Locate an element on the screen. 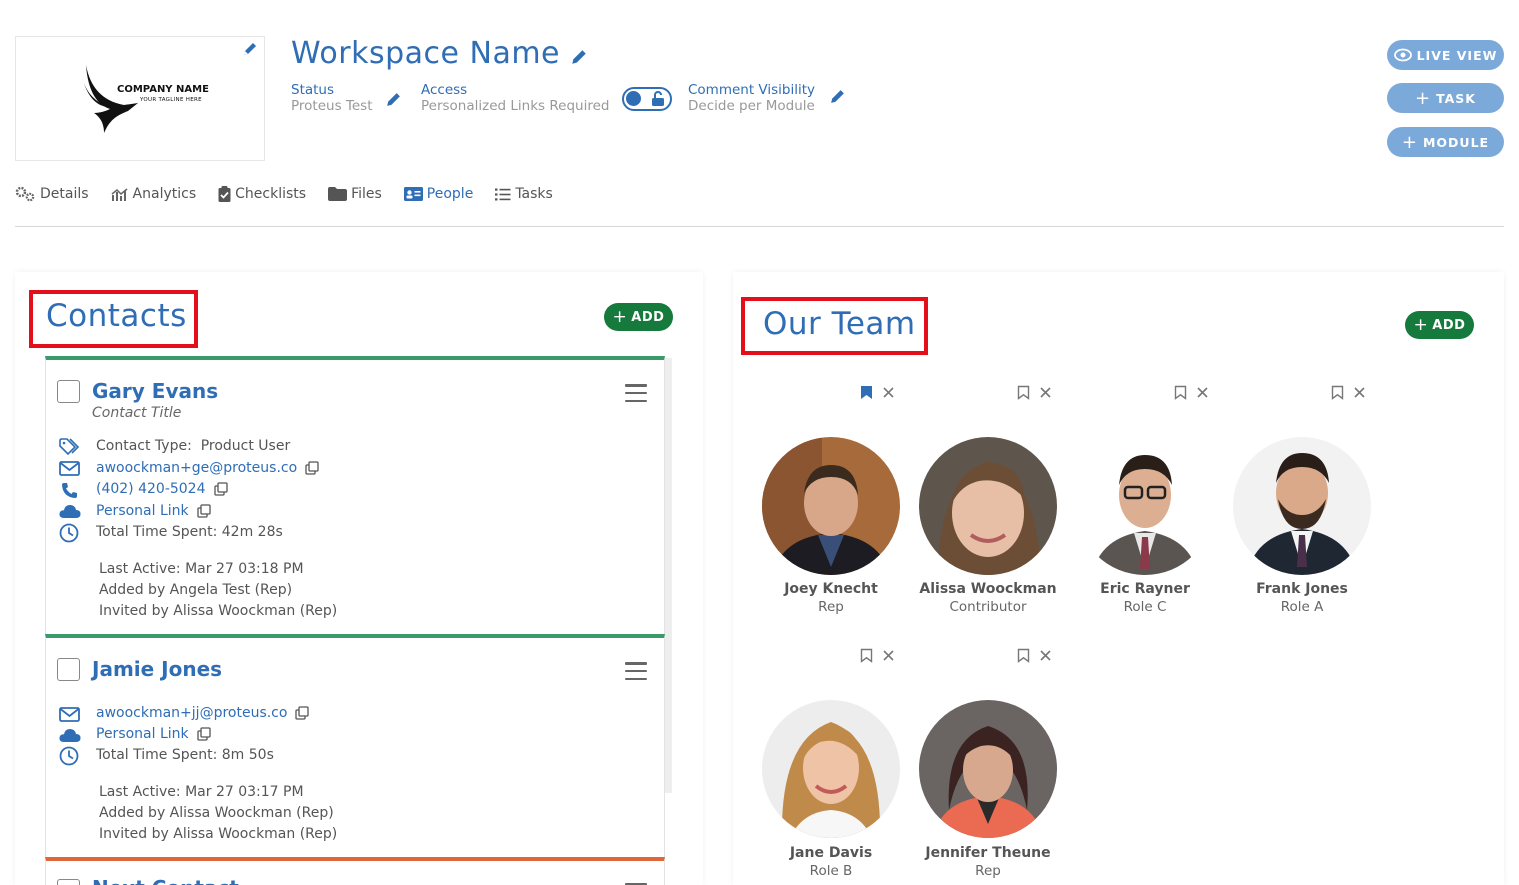  member-name: Jane Davis is located at coordinates (831, 853).